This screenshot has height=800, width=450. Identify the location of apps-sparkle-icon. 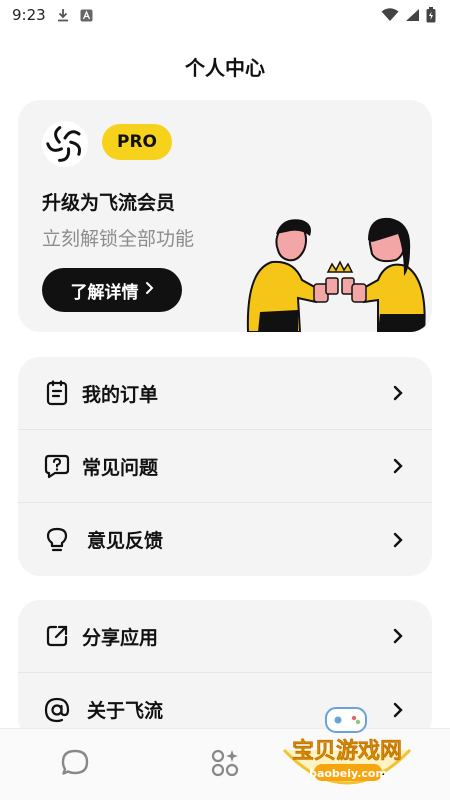
(225, 765).